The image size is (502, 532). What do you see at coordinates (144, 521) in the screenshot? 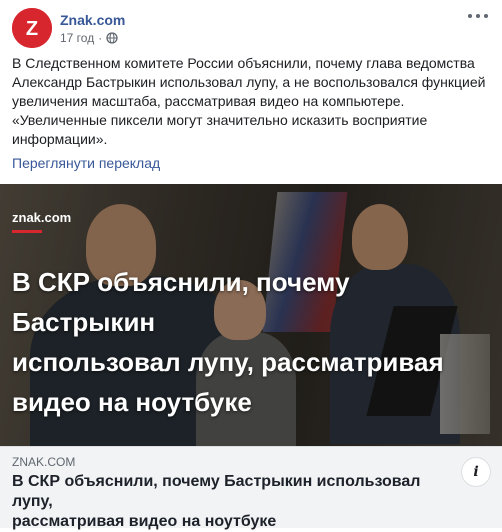
I see `link-title-line: рассматривая видео на ноутбуке` at bounding box center [144, 521].